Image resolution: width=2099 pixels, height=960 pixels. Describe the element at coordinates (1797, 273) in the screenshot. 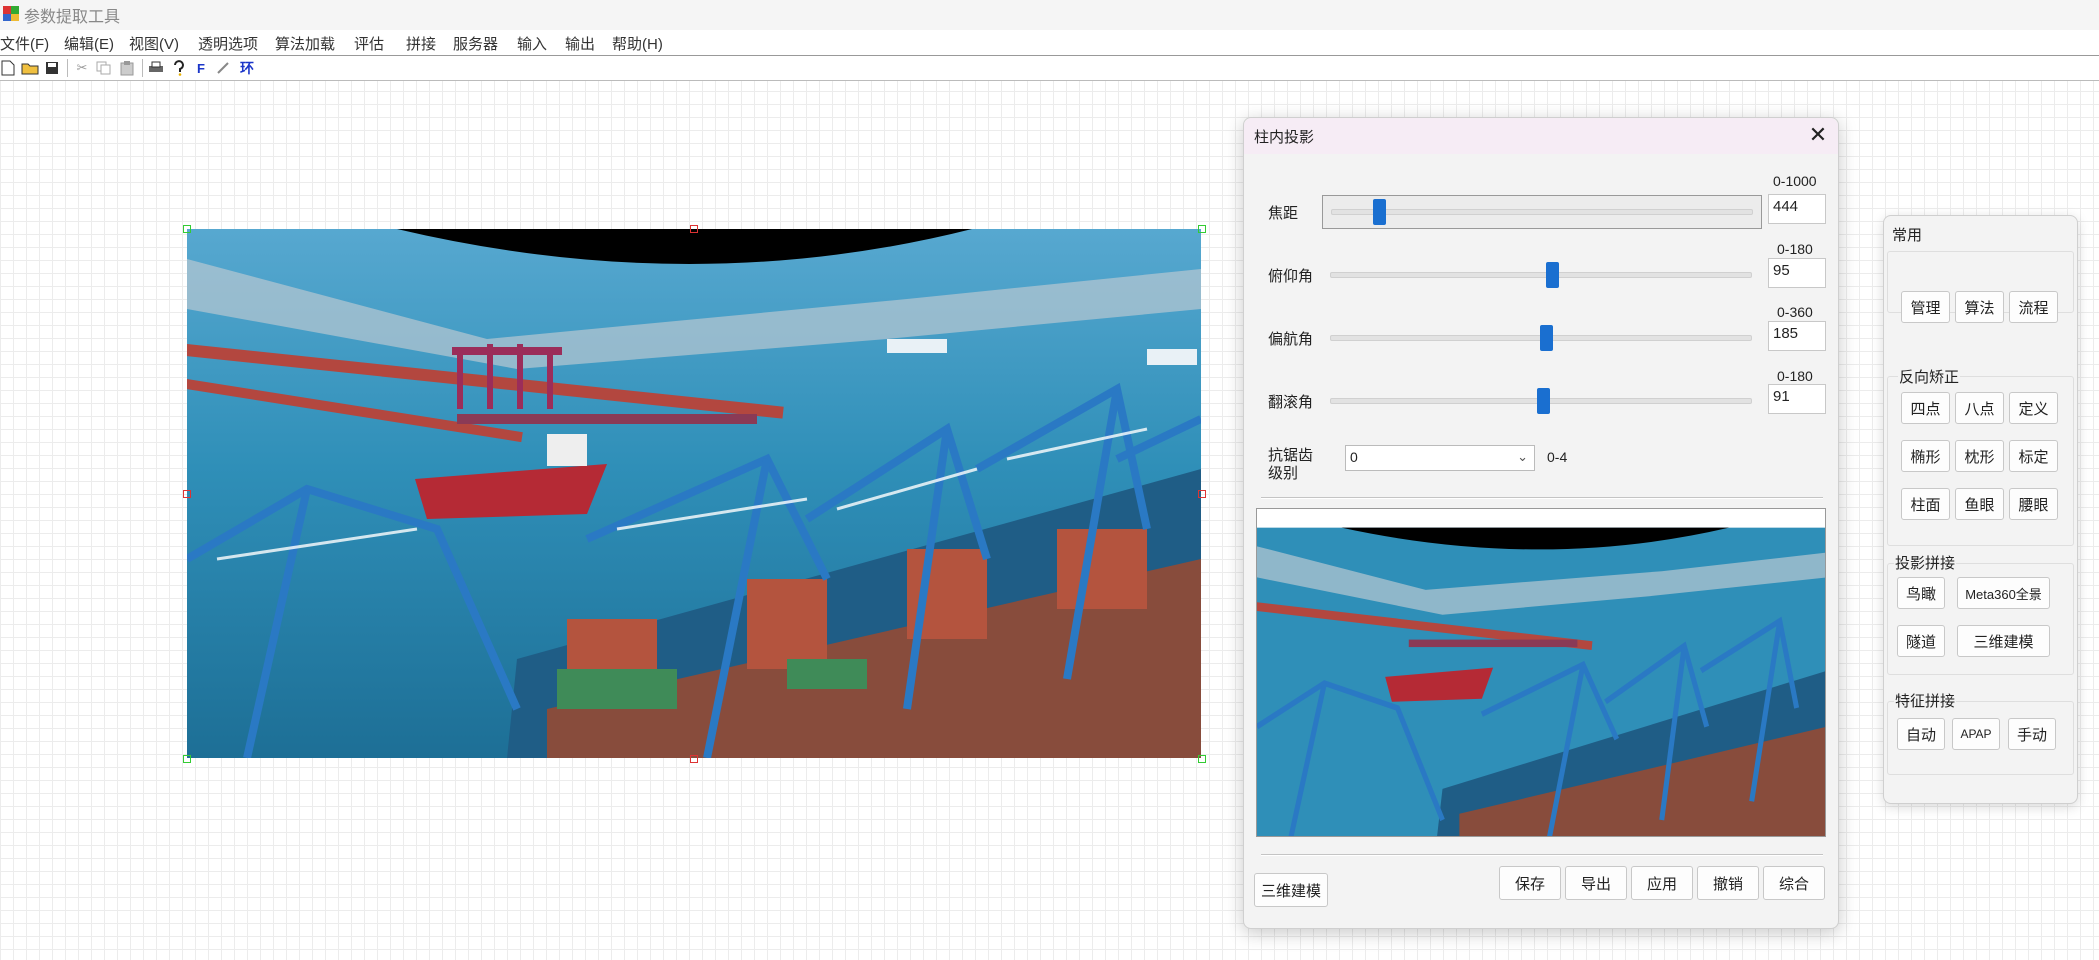

I see `pitch-input: 95` at that location.